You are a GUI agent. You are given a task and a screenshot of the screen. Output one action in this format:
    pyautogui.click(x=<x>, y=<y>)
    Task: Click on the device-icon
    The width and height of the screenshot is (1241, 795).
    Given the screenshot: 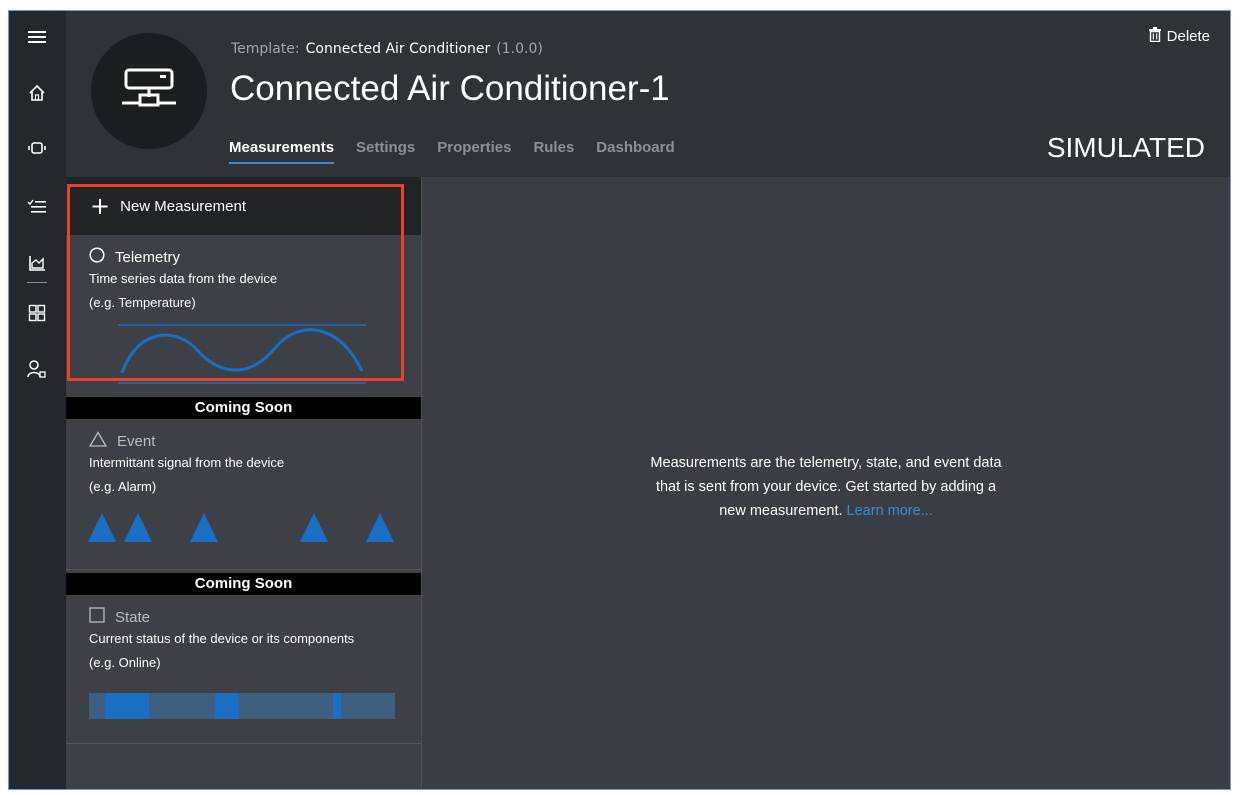 What is the action you would take?
    pyautogui.click(x=149, y=91)
    